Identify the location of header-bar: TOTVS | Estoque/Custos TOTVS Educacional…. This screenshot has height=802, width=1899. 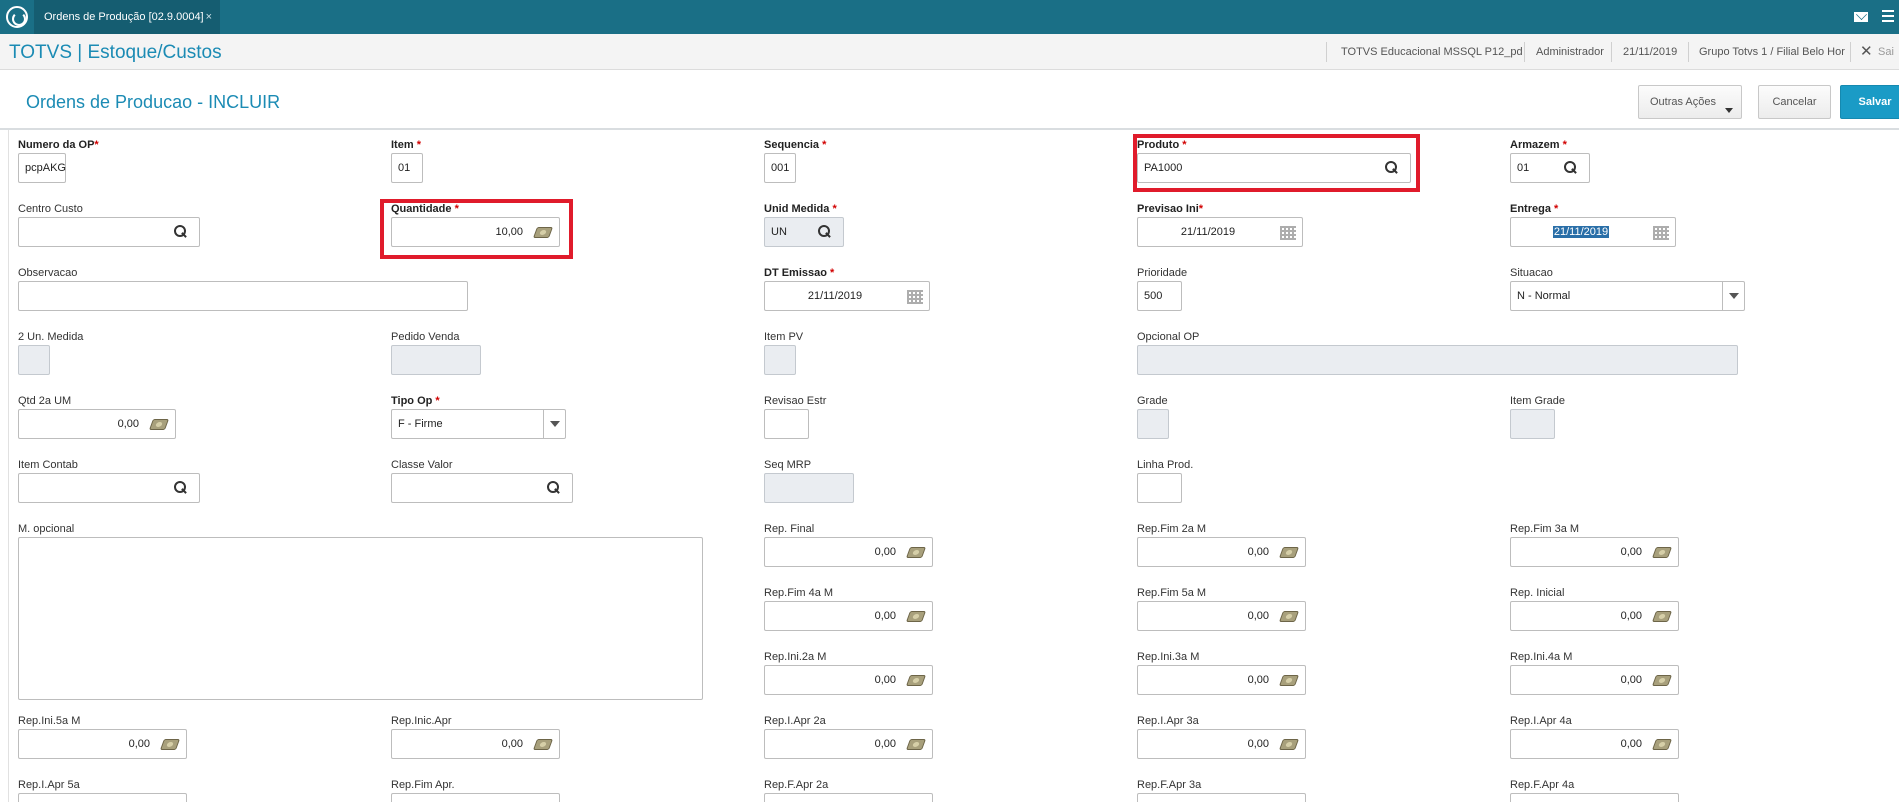
(949, 52).